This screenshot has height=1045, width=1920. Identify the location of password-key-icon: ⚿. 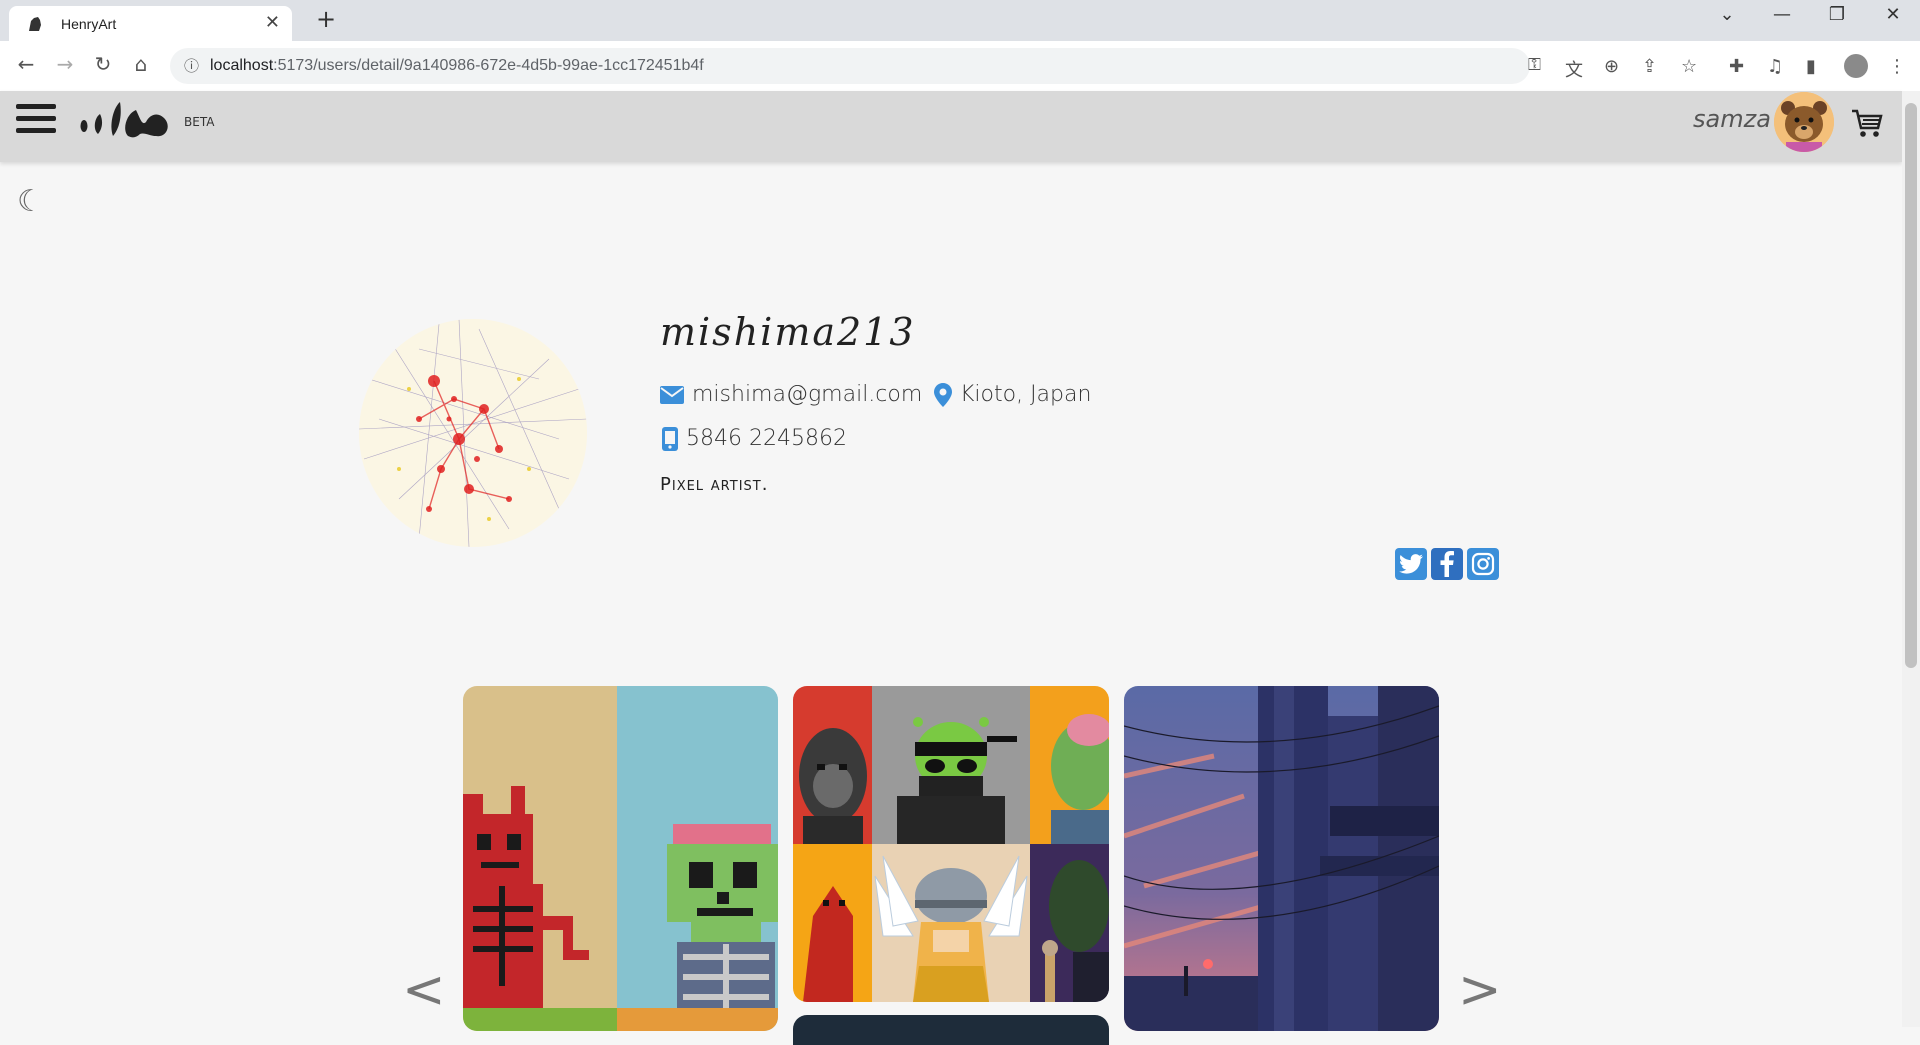
(1534, 65).